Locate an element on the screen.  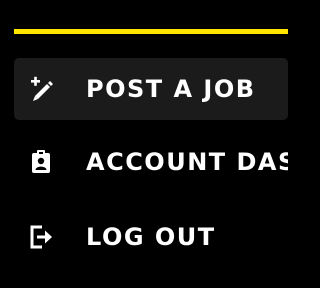
id-badge-icon is located at coordinates (41, 161).